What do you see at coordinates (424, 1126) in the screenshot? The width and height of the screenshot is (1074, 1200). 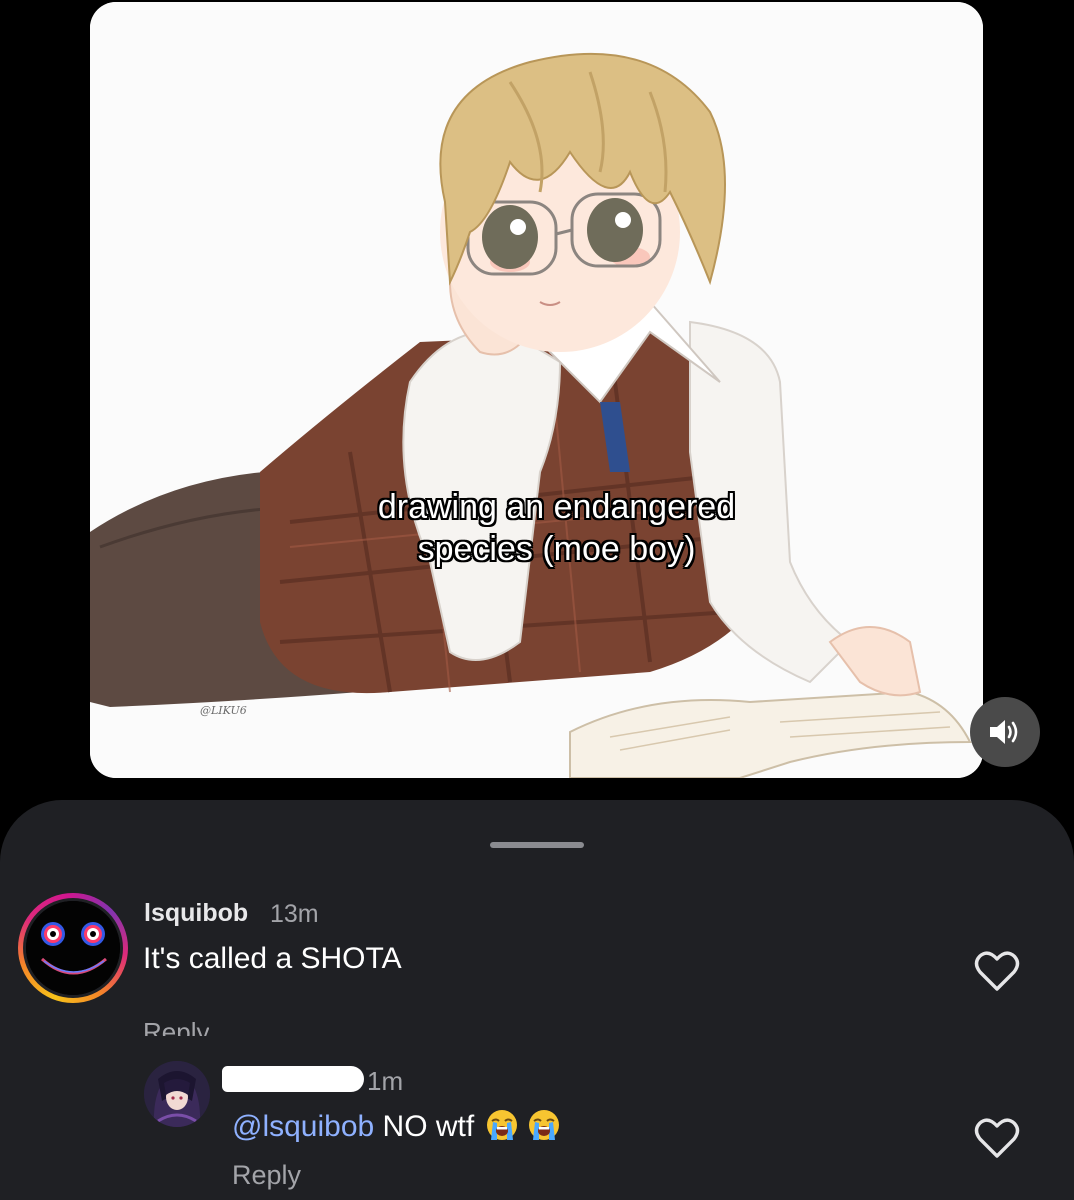 I see `comment-body: NO wtf` at bounding box center [424, 1126].